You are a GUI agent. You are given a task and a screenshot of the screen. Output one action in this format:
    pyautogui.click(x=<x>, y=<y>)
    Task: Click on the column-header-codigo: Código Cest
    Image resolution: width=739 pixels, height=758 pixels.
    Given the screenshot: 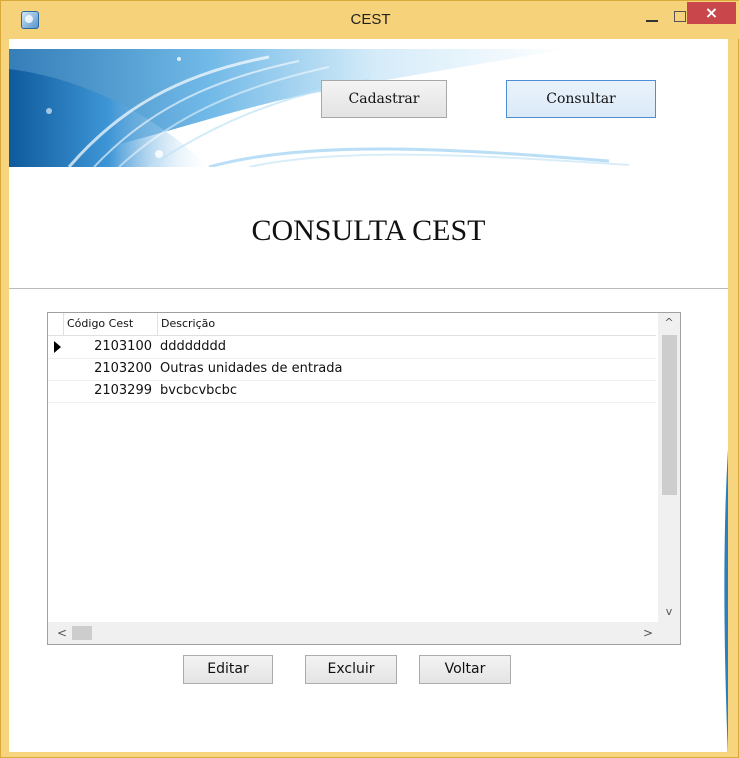 What is the action you would take?
    pyautogui.click(x=111, y=324)
    